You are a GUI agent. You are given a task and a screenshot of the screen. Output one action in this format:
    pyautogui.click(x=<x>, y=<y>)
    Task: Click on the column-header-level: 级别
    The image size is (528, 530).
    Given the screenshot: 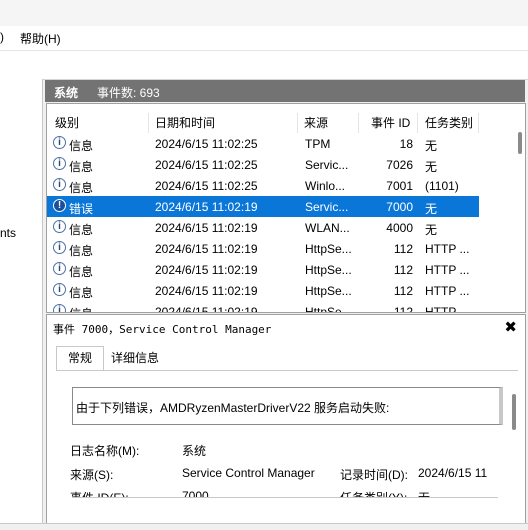 What is the action you would take?
    pyautogui.click(x=98, y=123)
    